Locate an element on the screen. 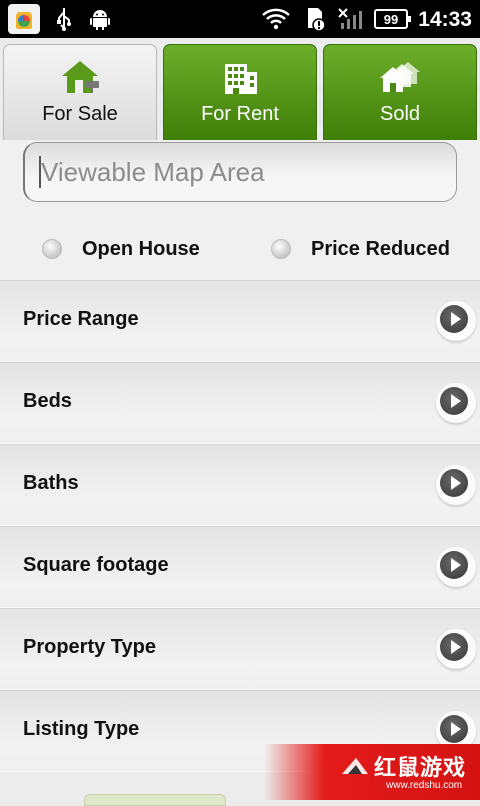 This screenshot has height=806, width=480. clock: 14:33 is located at coordinates (445, 19).